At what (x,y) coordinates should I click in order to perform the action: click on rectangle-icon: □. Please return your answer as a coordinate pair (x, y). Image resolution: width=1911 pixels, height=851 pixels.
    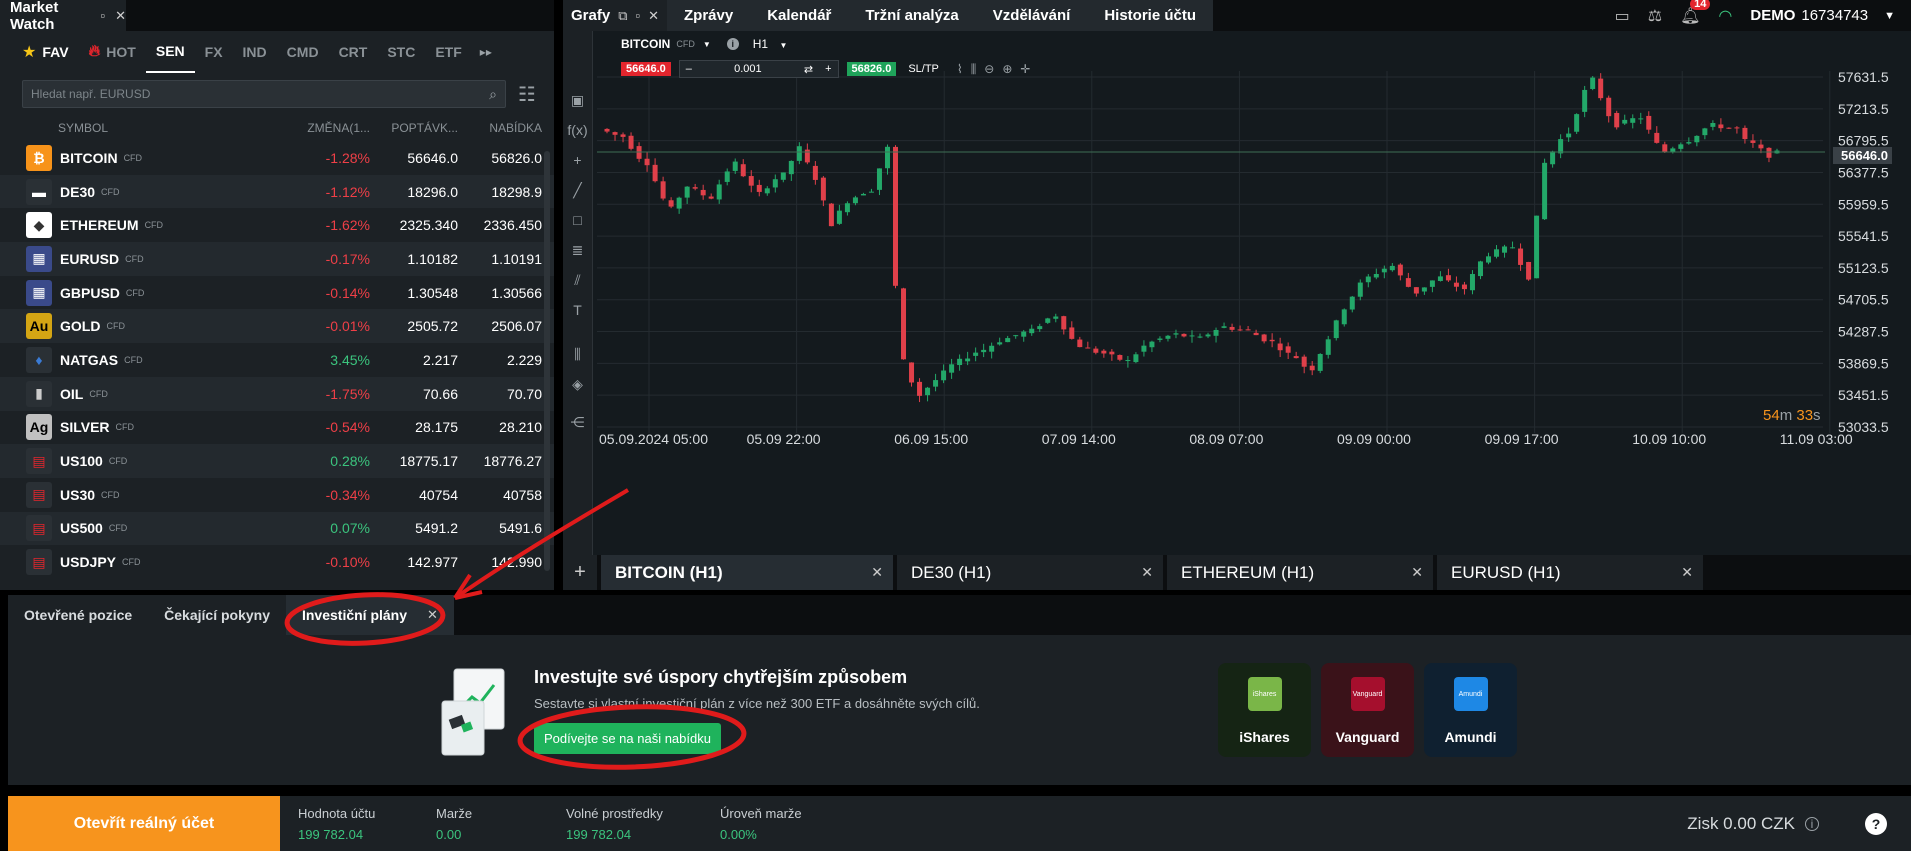
    Looking at the image, I should click on (577, 220).